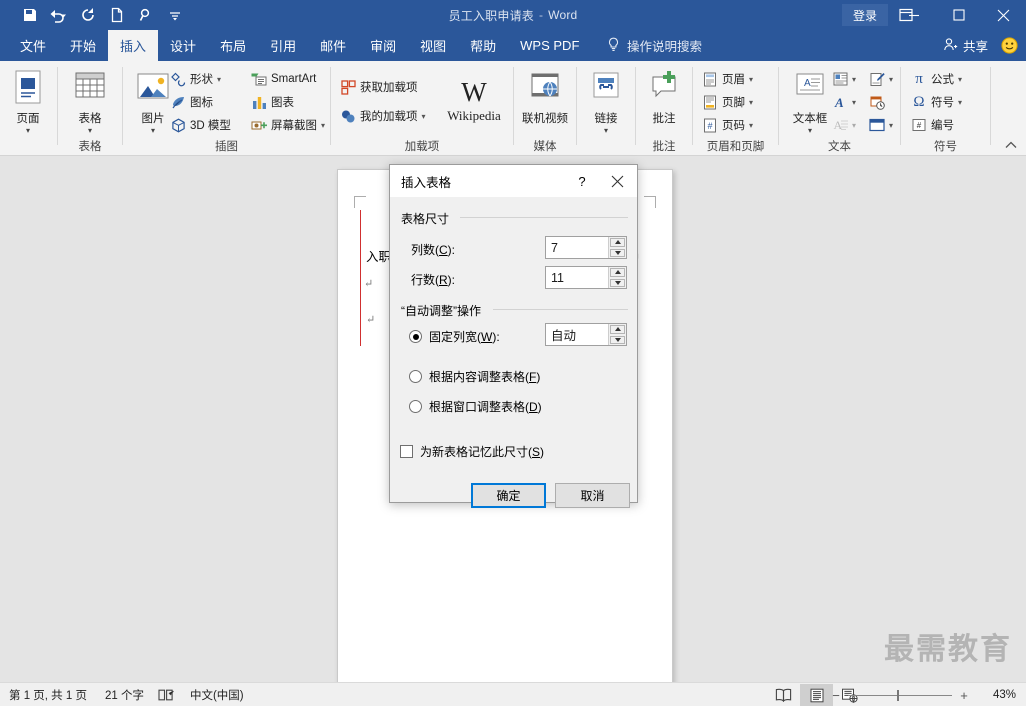 The width and height of the screenshot is (1026, 706). Describe the element at coordinates (654, 45) in the screenshot. I see `tell-me-search: 操作说明搜索` at that location.